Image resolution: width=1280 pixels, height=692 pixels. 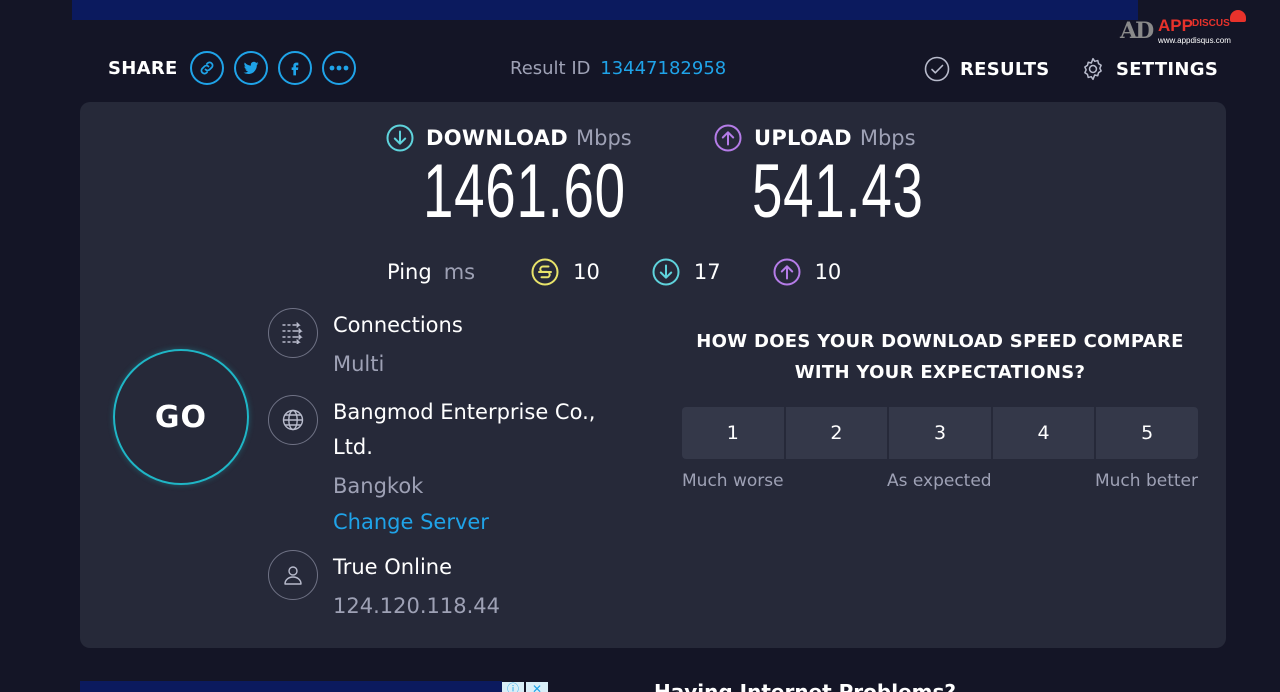 I want to click on link-icon, so click(x=206, y=68).